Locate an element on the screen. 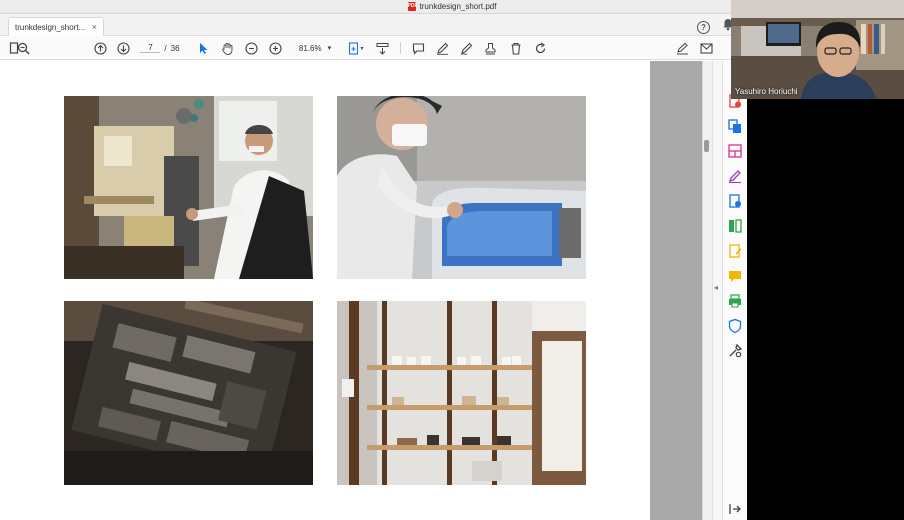 This screenshot has width=904, height=520. zoom-in-icon is located at coordinates (275, 48).